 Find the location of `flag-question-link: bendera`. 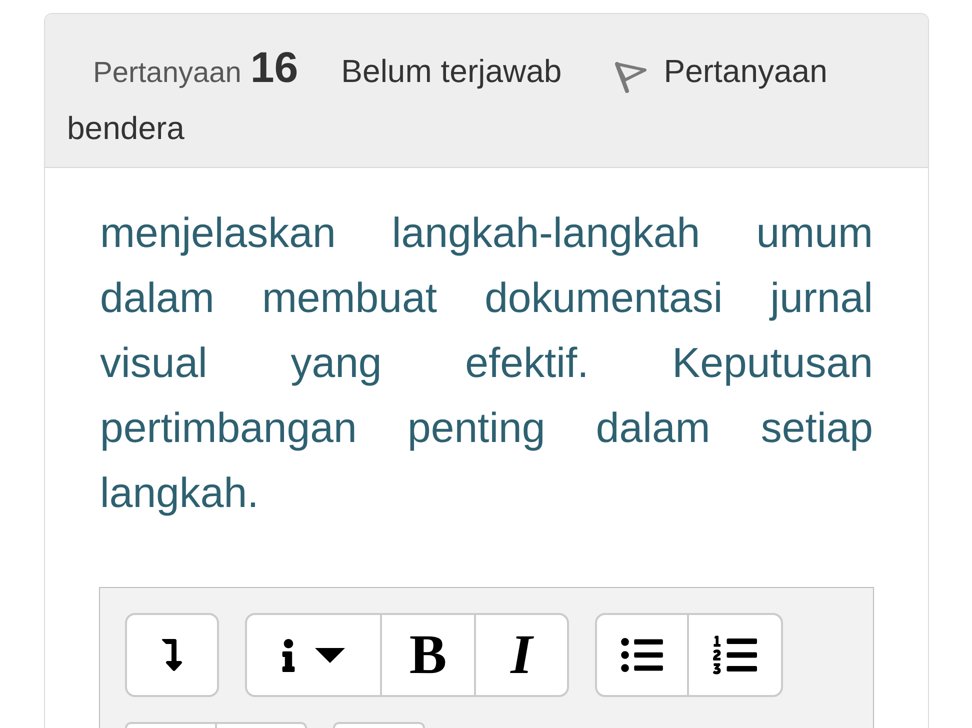

flag-question-link: bendera is located at coordinates (125, 128).